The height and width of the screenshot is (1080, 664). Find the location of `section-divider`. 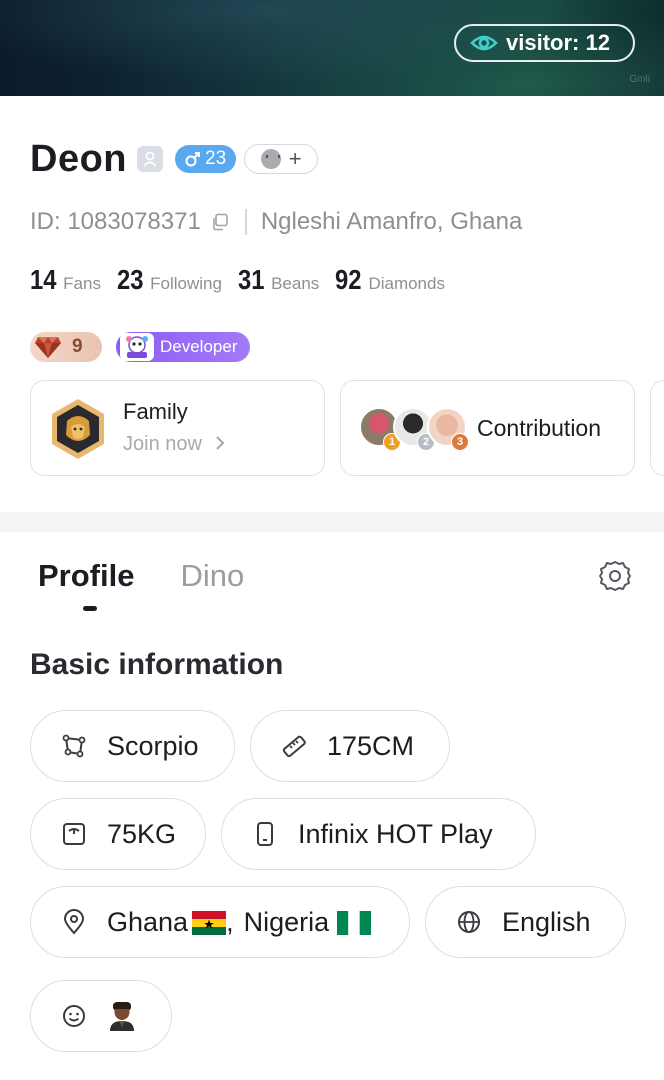

section-divider is located at coordinates (332, 522).